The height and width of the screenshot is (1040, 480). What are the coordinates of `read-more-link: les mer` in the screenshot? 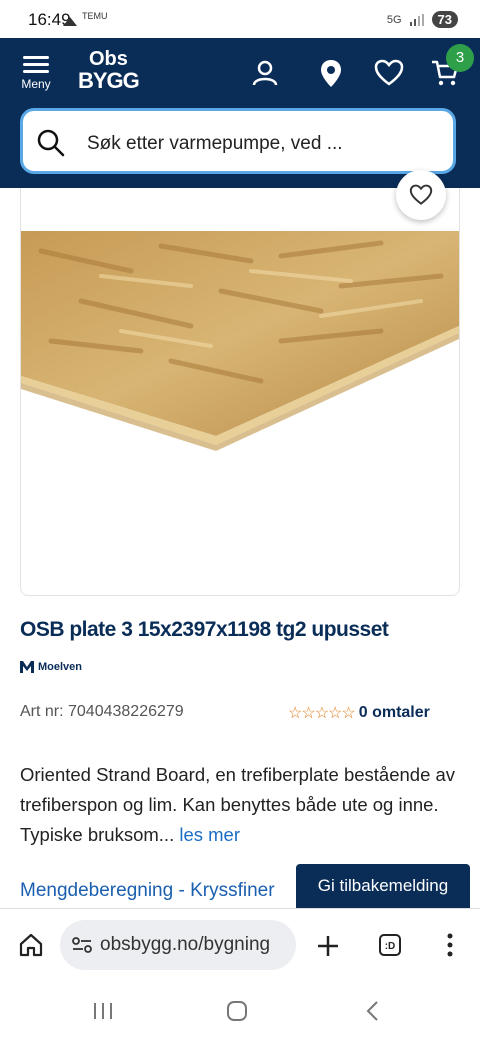 It's located at (209, 834).